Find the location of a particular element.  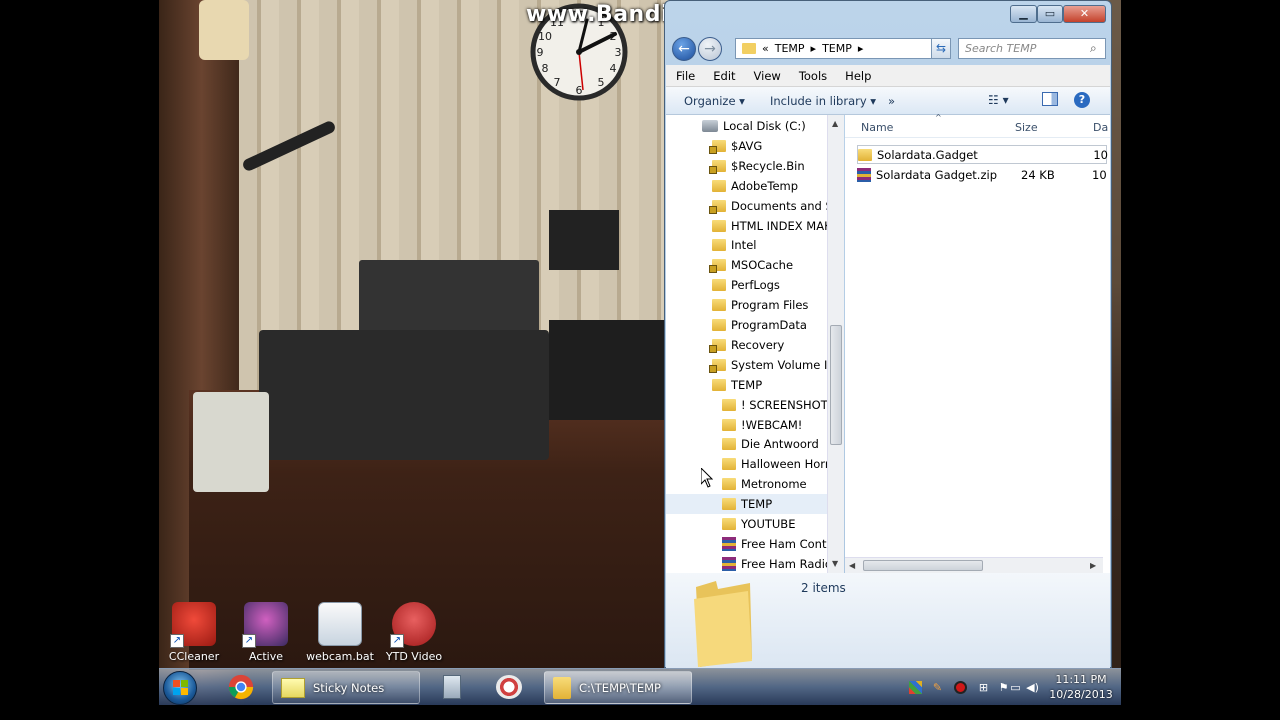

tree-item: ! SCREENSHOTS is located at coordinates (778, 405).